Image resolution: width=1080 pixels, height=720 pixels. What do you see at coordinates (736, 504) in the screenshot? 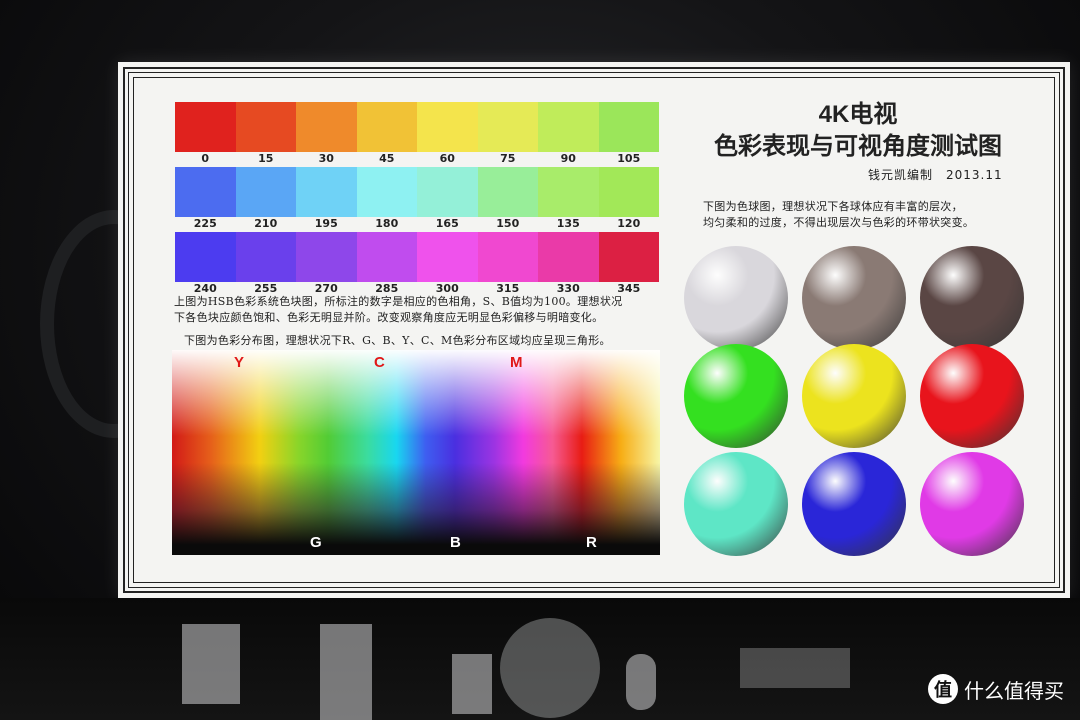
I see `color-sphere-cyan` at bounding box center [736, 504].